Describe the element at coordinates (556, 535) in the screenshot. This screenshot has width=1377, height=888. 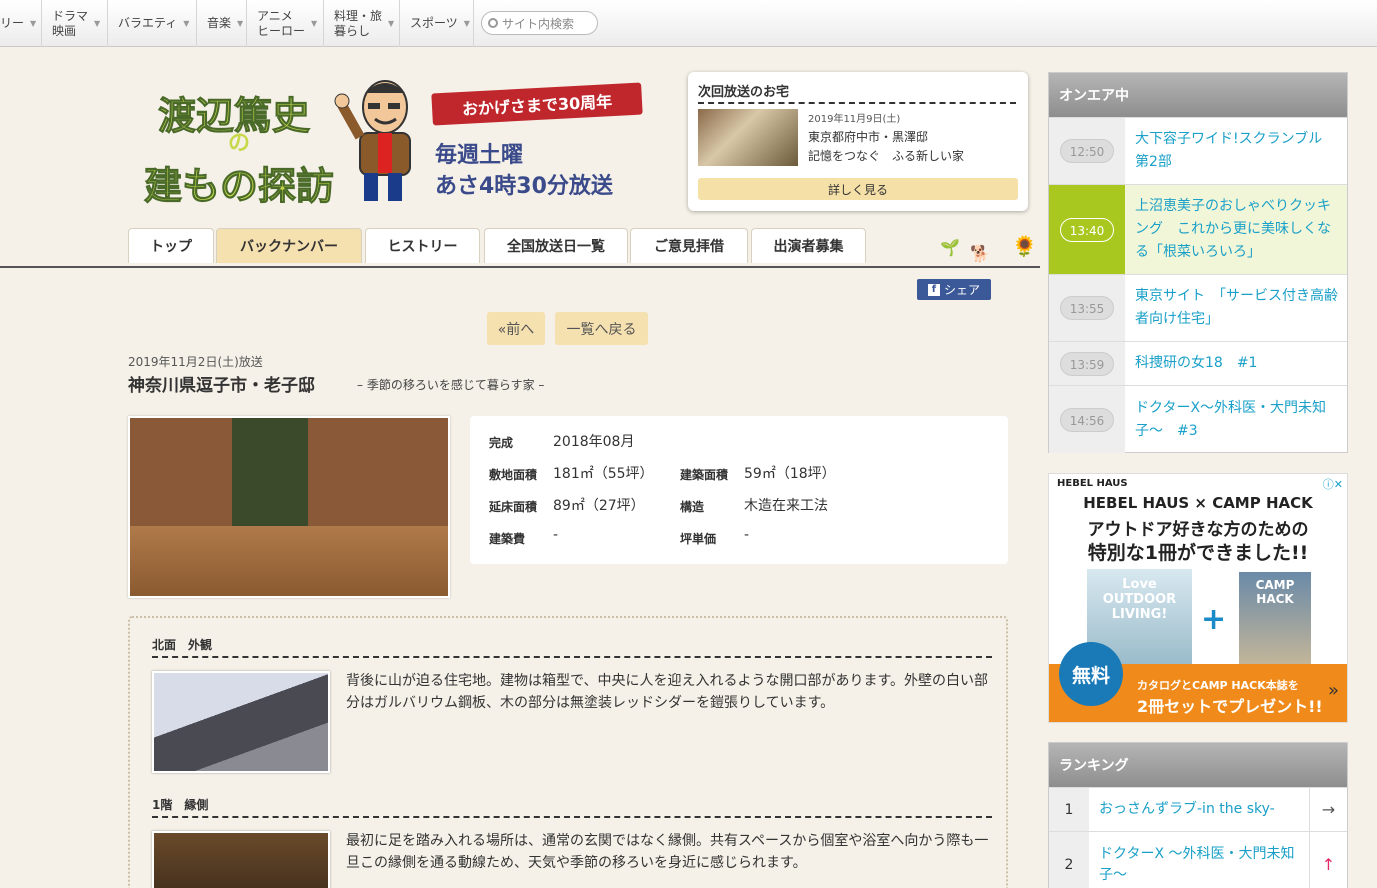
I see `spec-value: -` at that location.